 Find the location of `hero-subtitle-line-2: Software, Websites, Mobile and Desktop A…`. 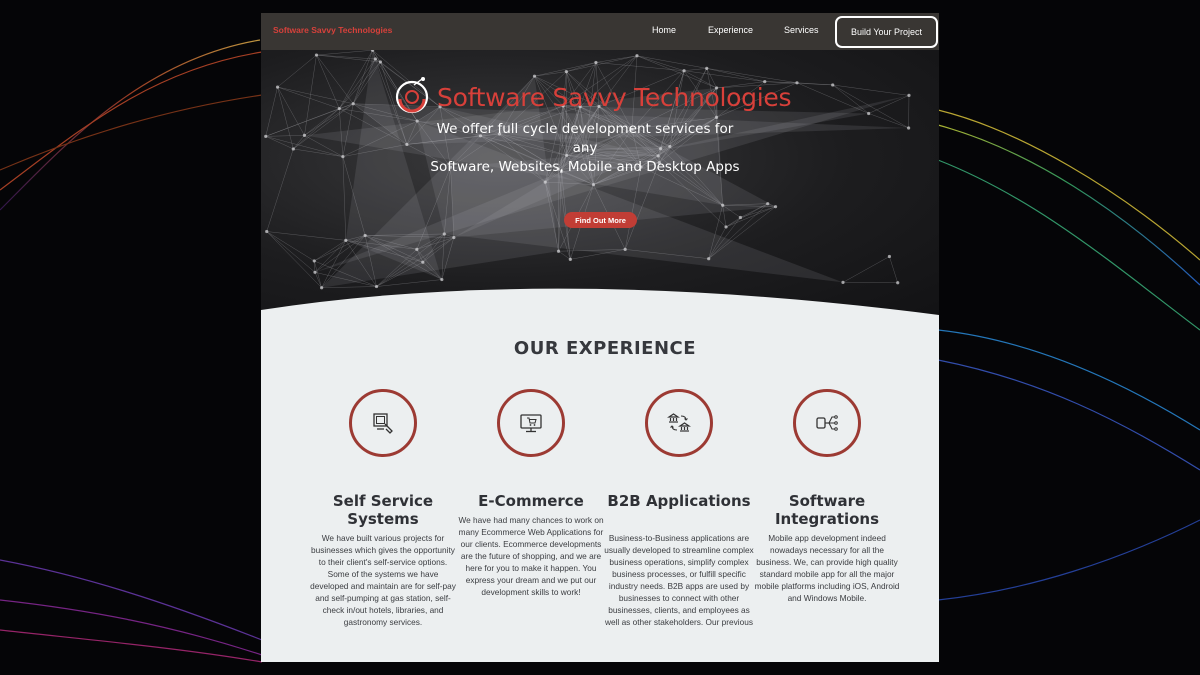

hero-subtitle-line-2: Software, Websites, Mobile and Desktop A… is located at coordinates (585, 167).